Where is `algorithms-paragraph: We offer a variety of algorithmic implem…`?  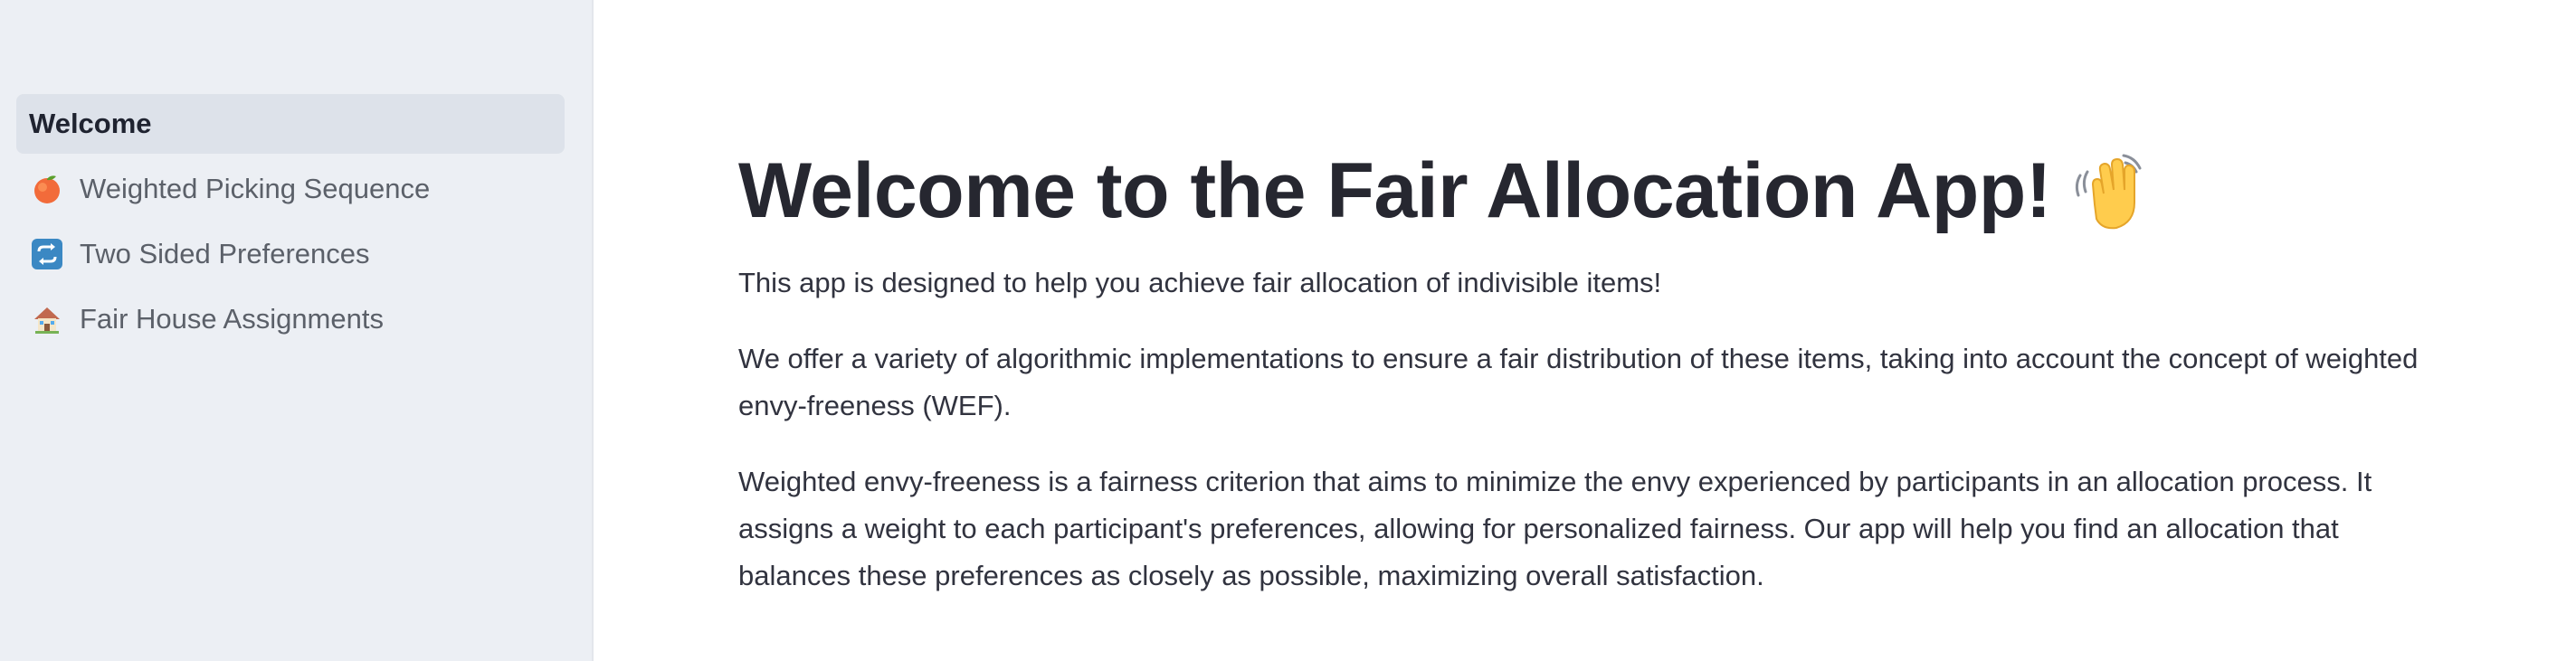 algorithms-paragraph: We offer a variety of algorithmic implem… is located at coordinates (1578, 382).